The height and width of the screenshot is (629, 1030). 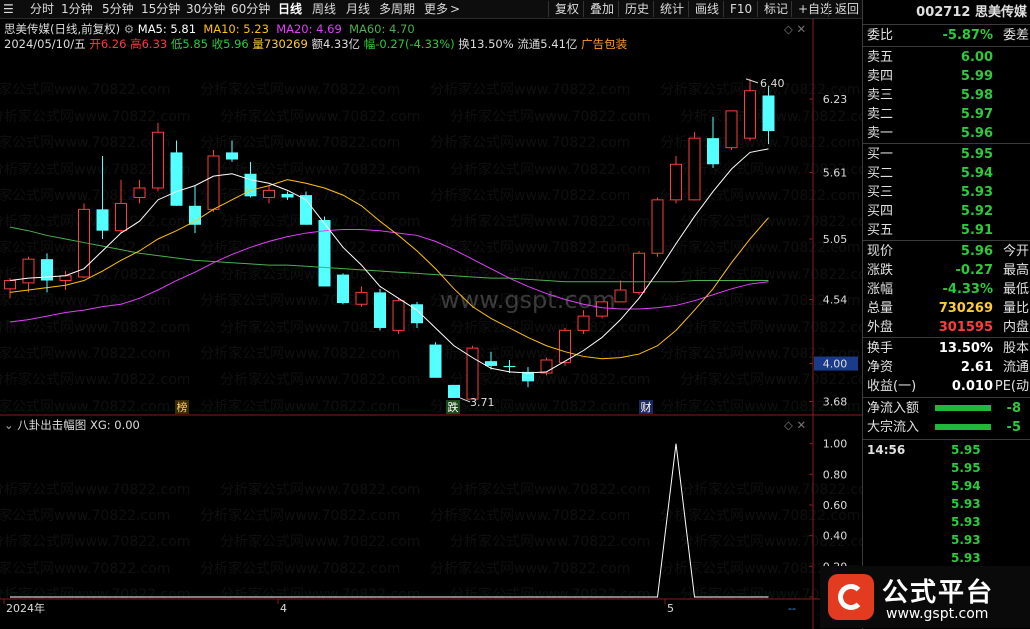 What do you see at coordinates (703, 9) in the screenshot?
I see `draw-button: 画线` at bounding box center [703, 9].